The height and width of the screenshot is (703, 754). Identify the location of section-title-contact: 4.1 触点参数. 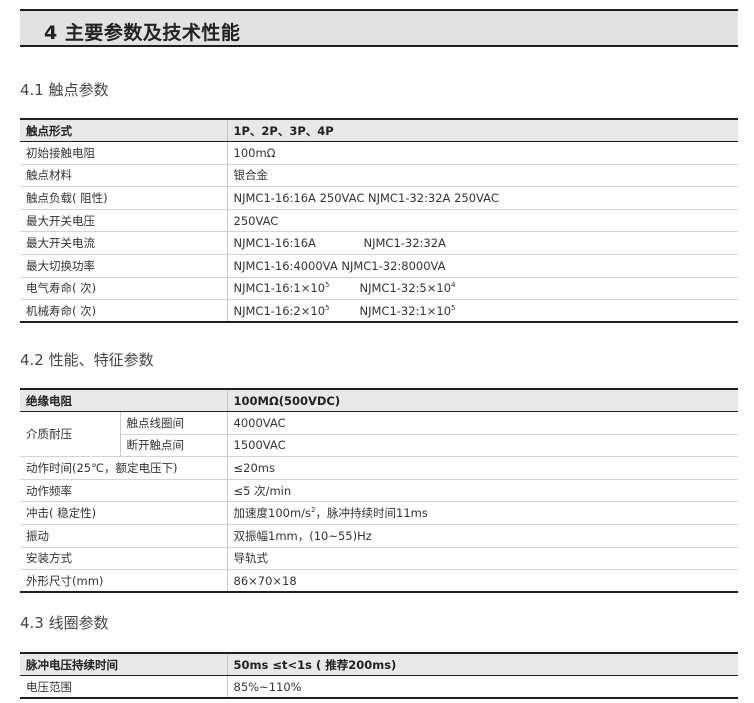
(64, 90).